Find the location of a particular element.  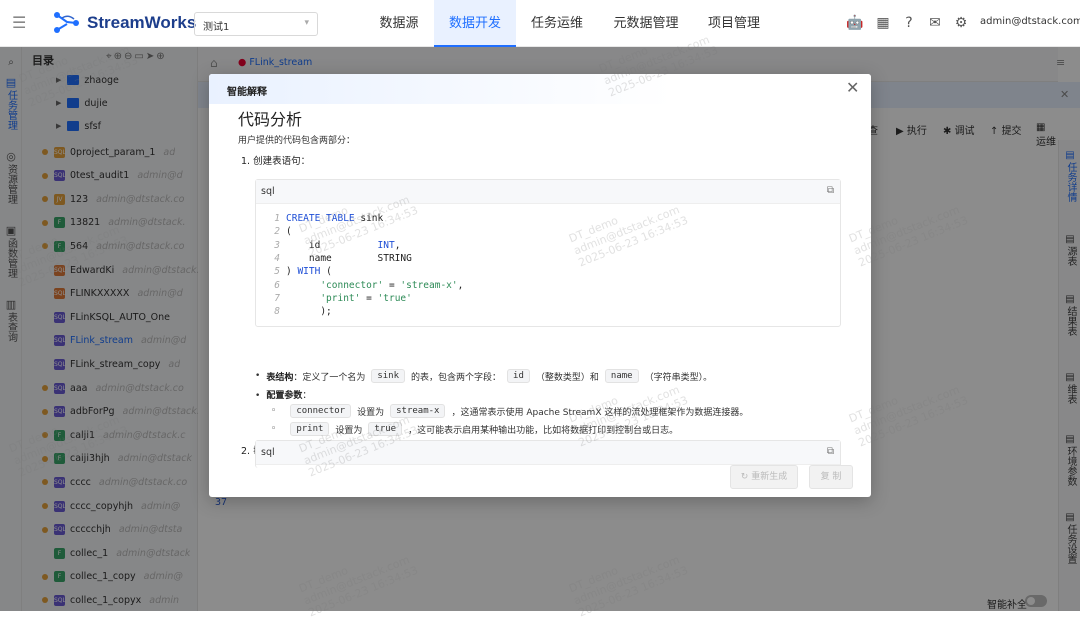

line-number: 5 is located at coordinates (277, 272).